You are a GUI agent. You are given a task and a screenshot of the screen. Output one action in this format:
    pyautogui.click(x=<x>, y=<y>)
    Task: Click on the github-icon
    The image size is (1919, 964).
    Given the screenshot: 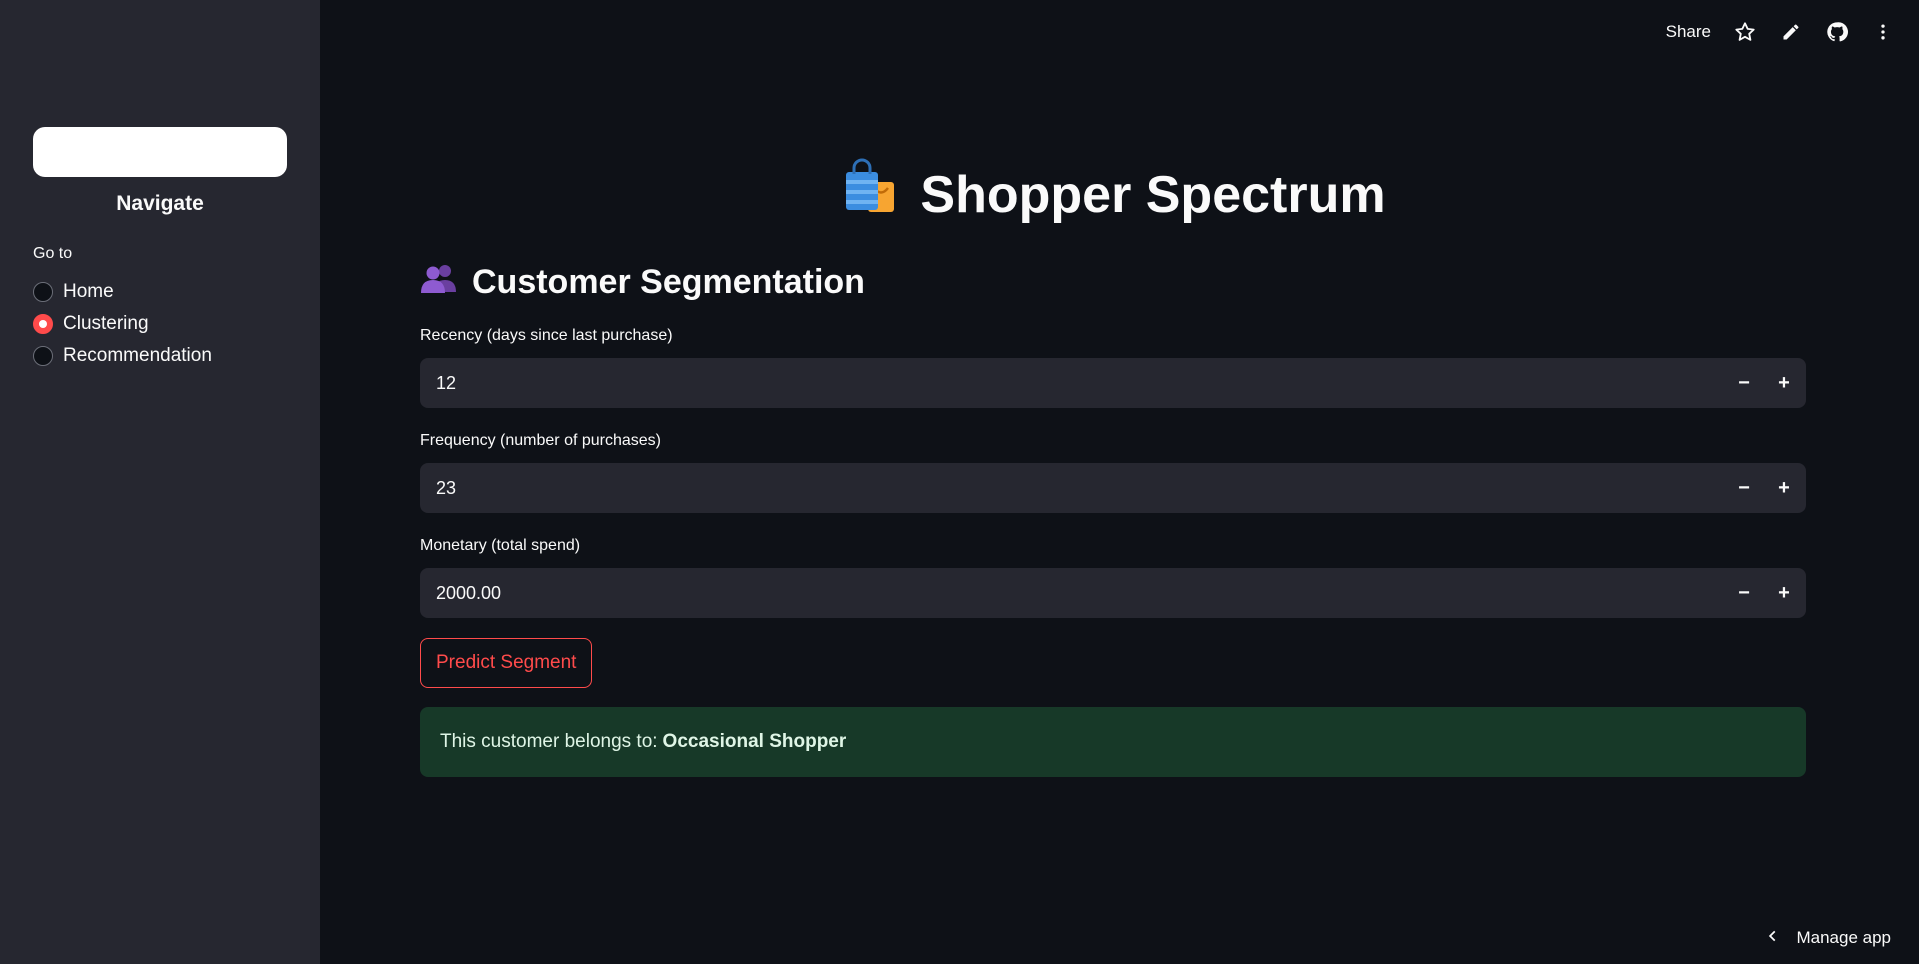 What is the action you would take?
    pyautogui.click(x=1837, y=32)
    